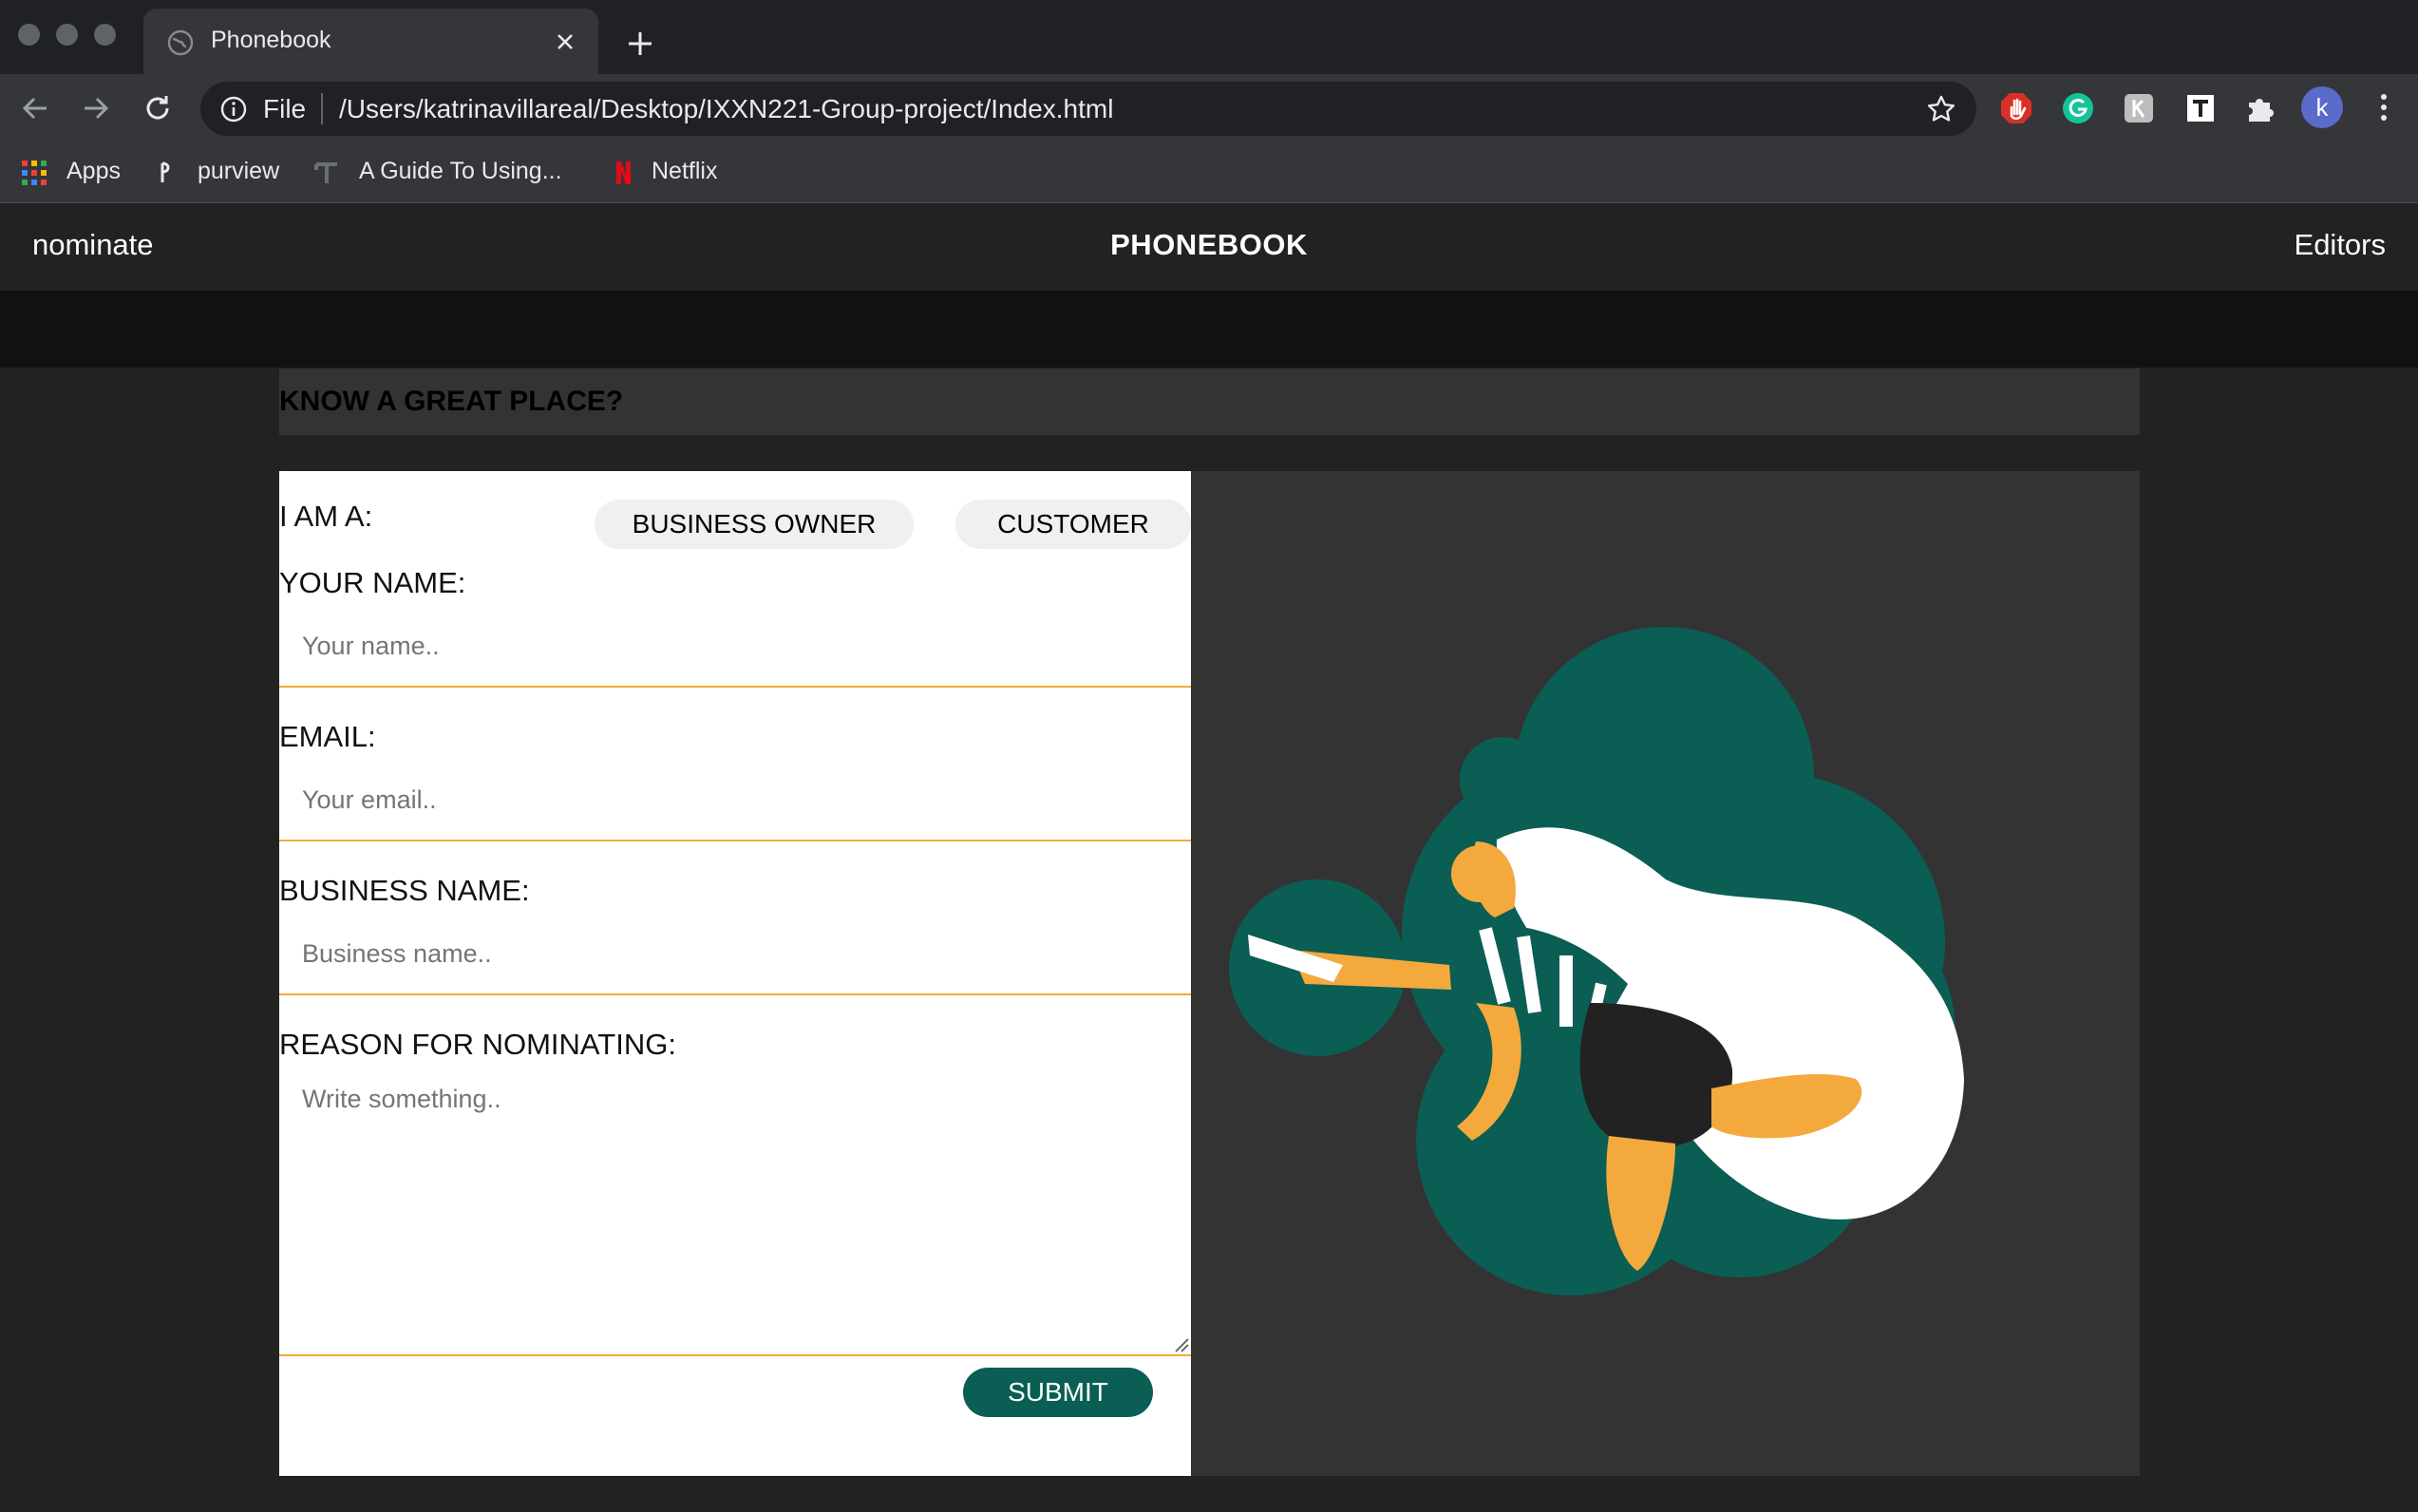 This screenshot has height=1512, width=2418. What do you see at coordinates (1180, 1344) in the screenshot?
I see `resize-handle-icon` at bounding box center [1180, 1344].